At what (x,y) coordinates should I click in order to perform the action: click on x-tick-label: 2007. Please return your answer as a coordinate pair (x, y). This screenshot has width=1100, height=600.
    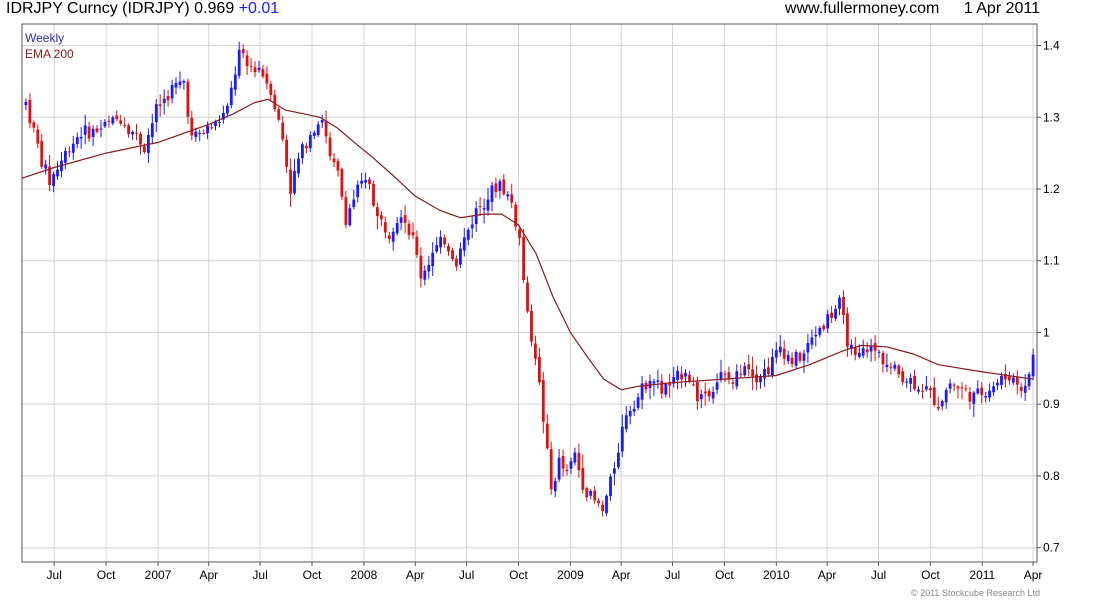
    Looking at the image, I should click on (158, 575).